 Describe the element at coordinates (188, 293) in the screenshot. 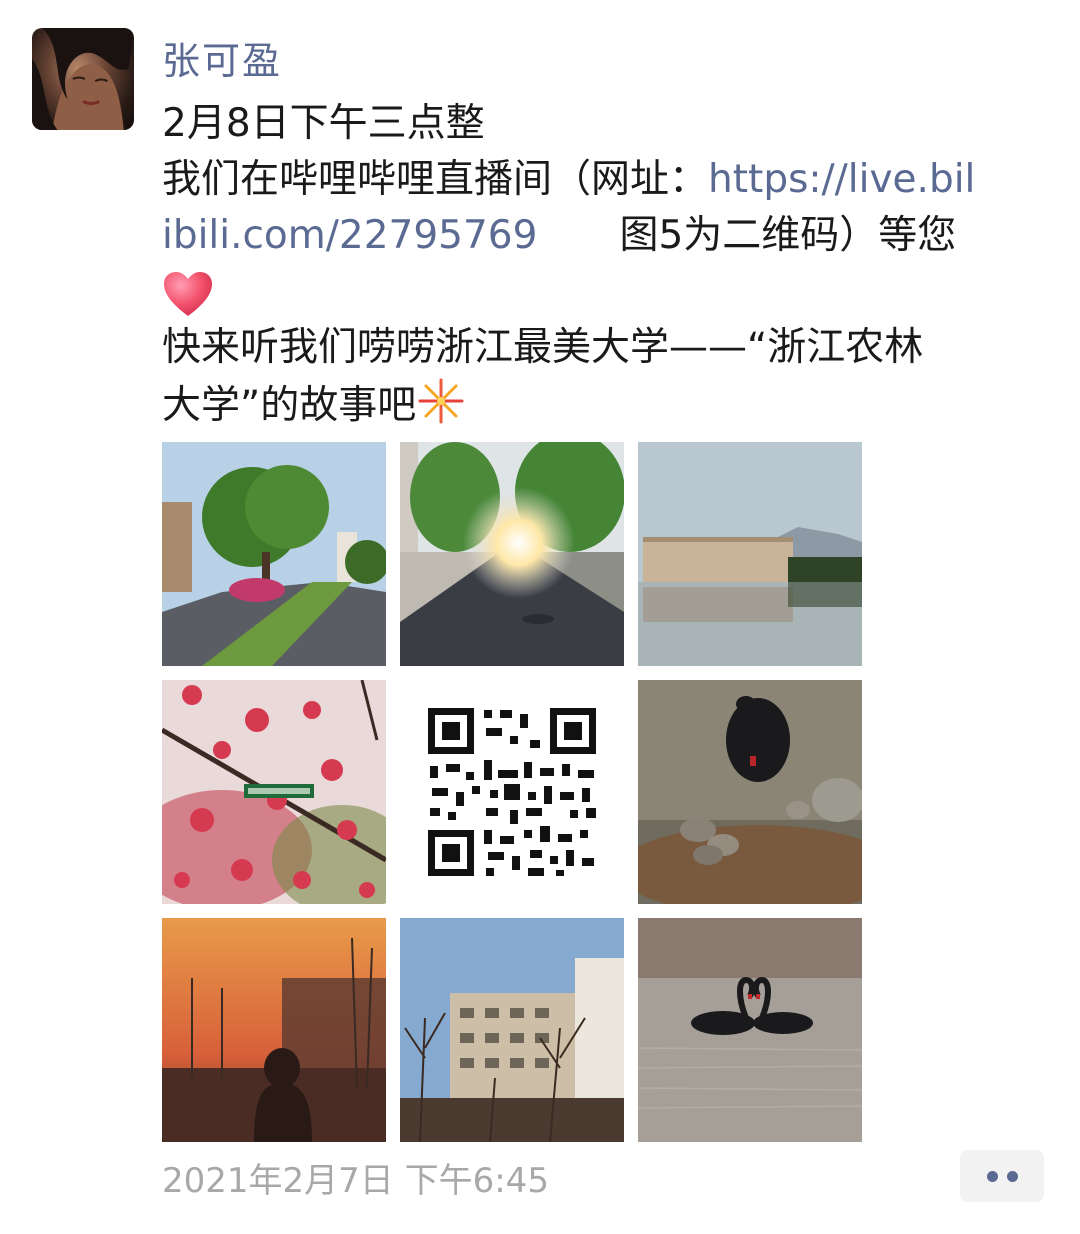

I see `heart-icon` at that location.